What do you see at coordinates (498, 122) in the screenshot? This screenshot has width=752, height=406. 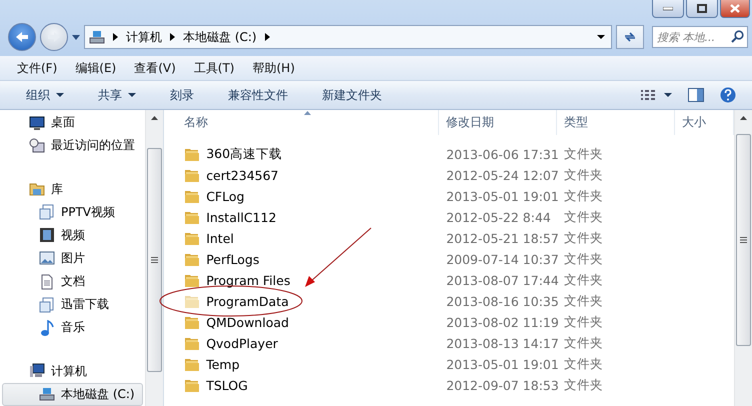 I see `column-header: 修改日期` at bounding box center [498, 122].